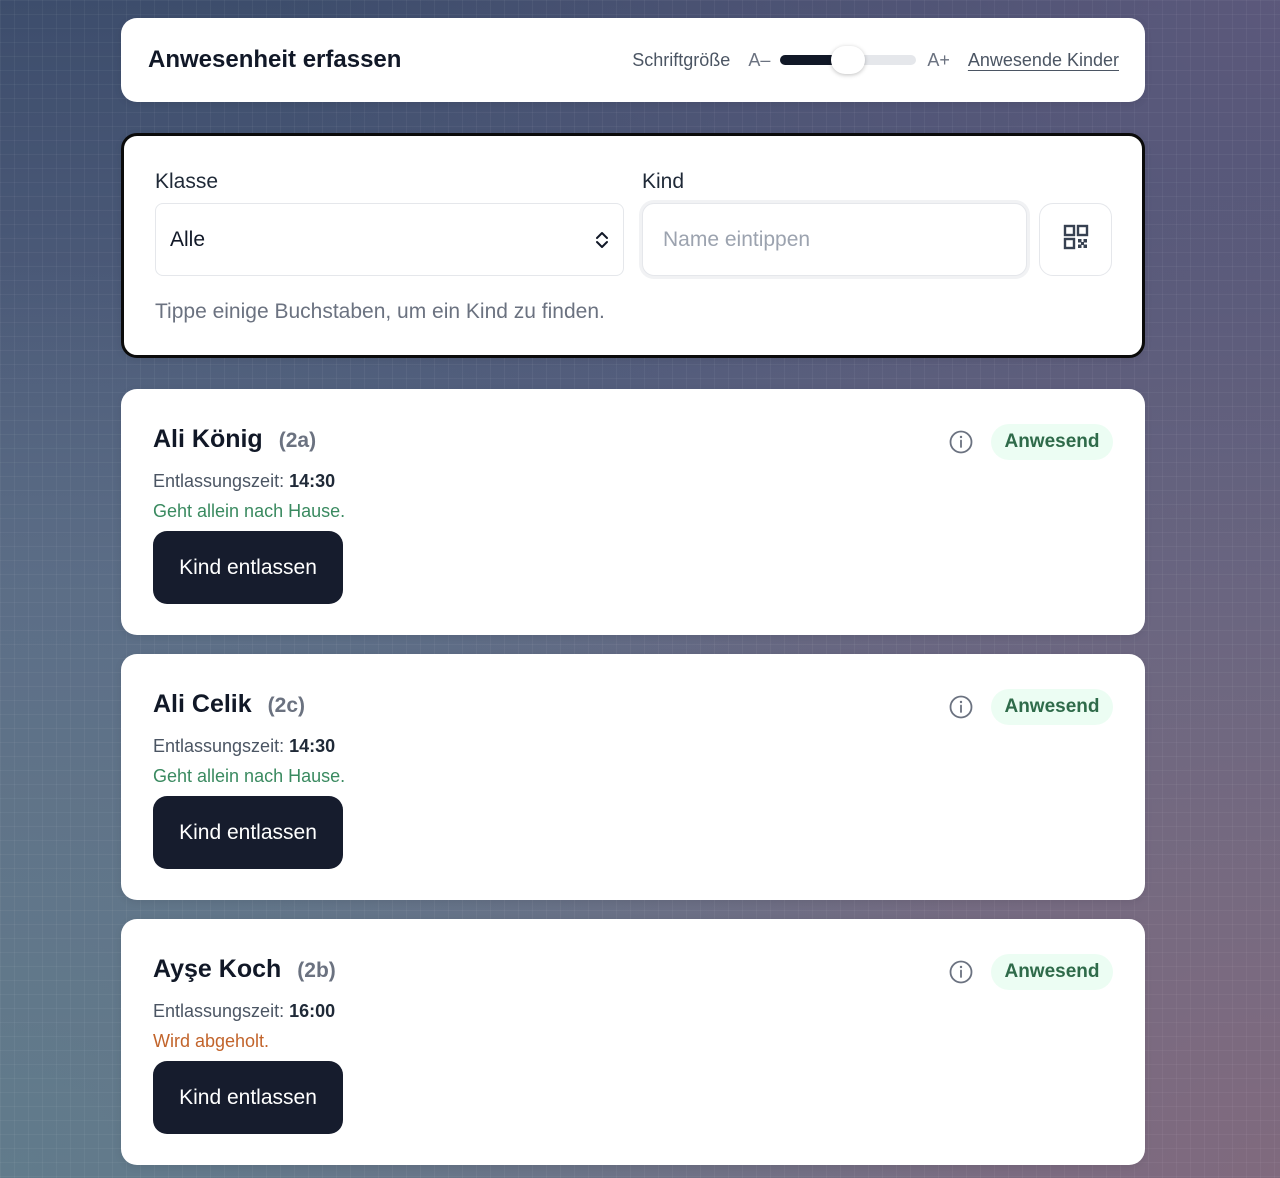 Image resolution: width=1280 pixels, height=1178 pixels. I want to click on qr-scan-button, so click(1075, 239).